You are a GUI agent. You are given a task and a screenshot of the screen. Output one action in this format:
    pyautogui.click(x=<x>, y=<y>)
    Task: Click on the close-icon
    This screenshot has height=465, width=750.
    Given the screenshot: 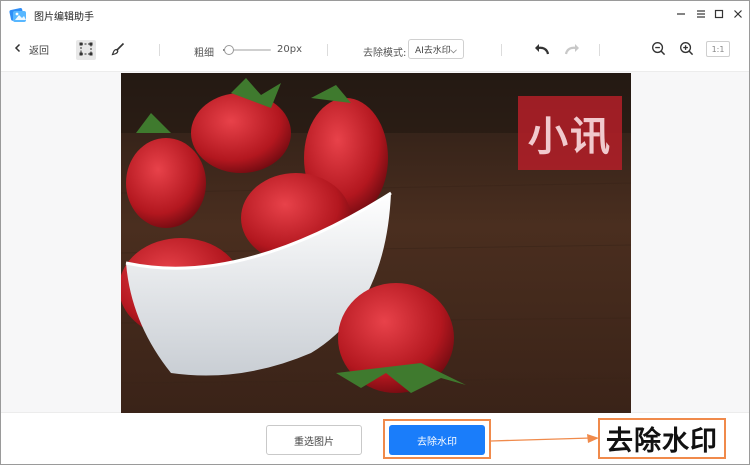 What is the action you would take?
    pyautogui.click(x=738, y=14)
    